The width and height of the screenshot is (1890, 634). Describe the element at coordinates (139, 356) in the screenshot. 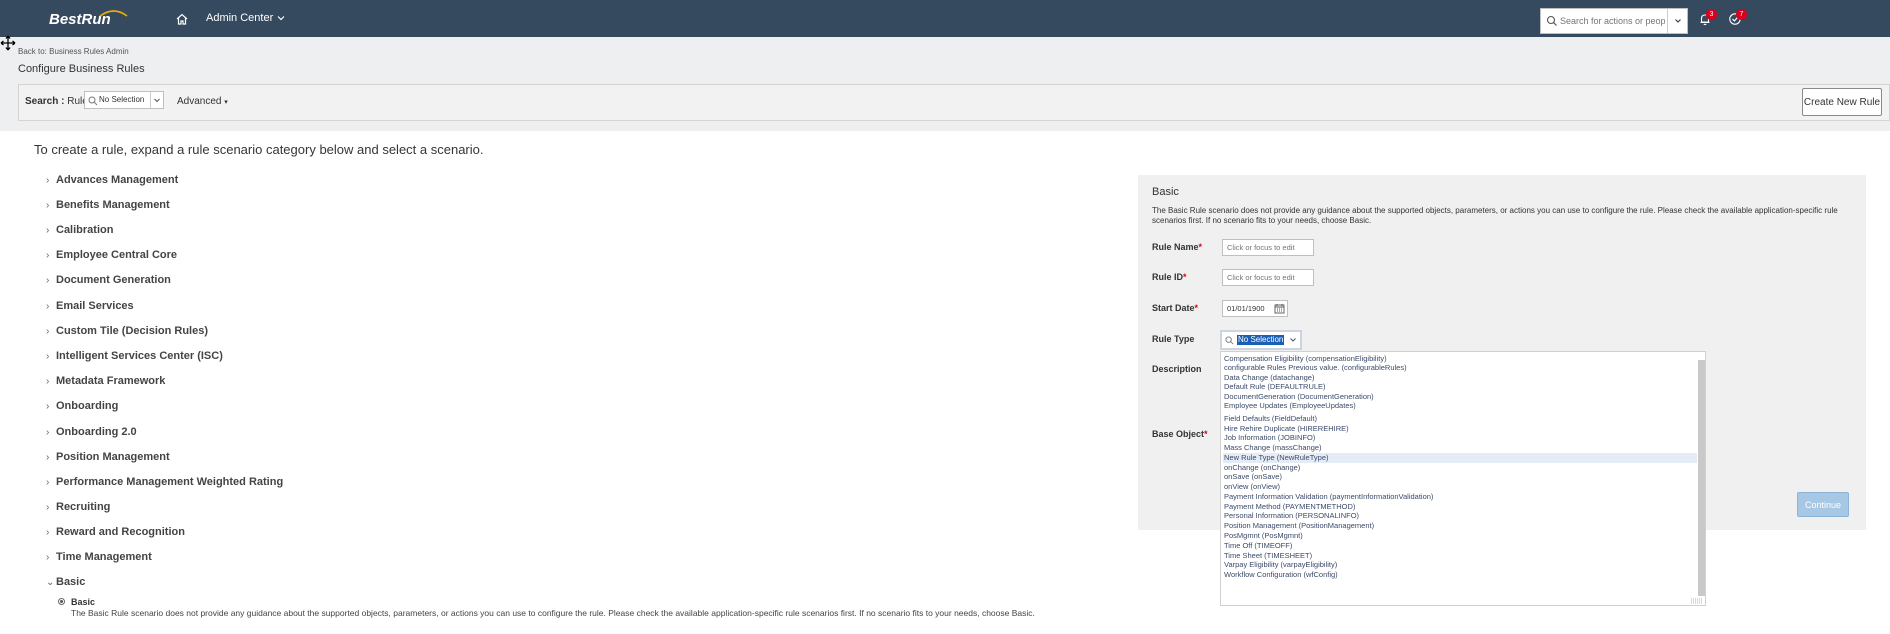

I see `category-label: Intelligent Services Center (ISC)` at that location.